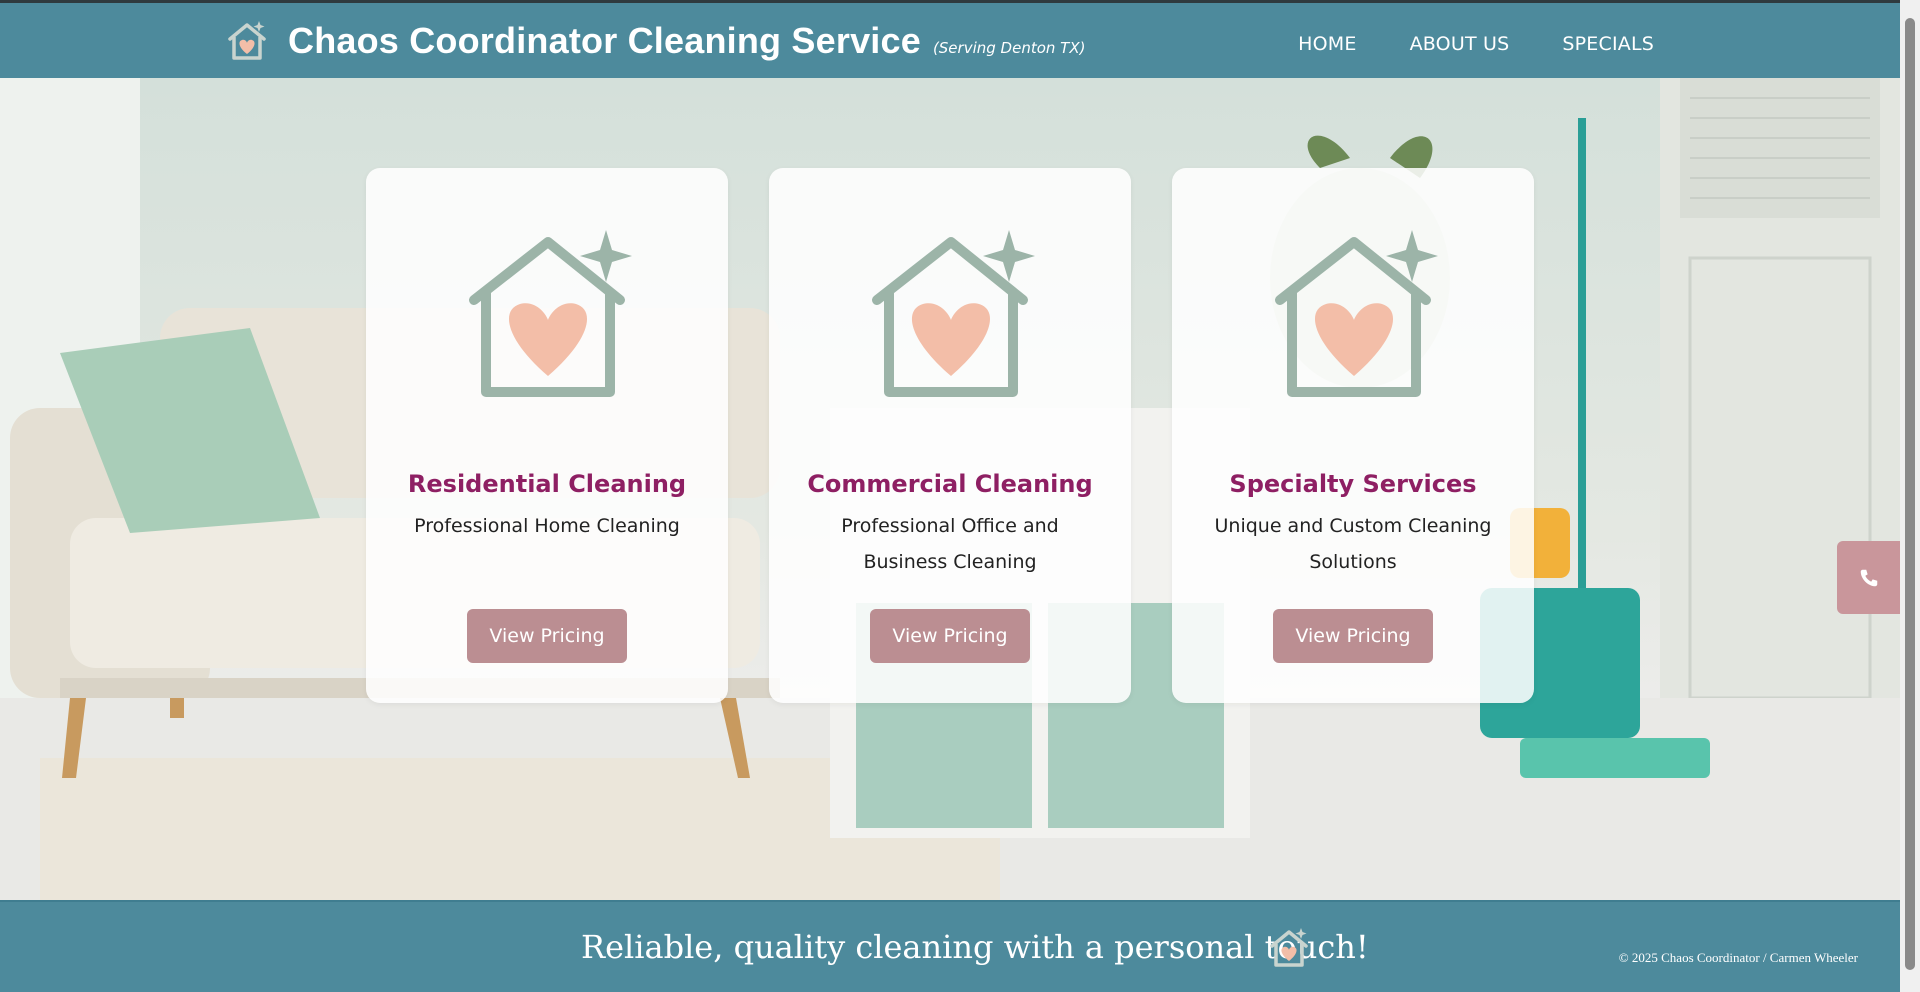 This screenshot has height=992, width=1920. Describe the element at coordinates (1327, 44) in the screenshot. I see `nav-home: HOME` at that location.